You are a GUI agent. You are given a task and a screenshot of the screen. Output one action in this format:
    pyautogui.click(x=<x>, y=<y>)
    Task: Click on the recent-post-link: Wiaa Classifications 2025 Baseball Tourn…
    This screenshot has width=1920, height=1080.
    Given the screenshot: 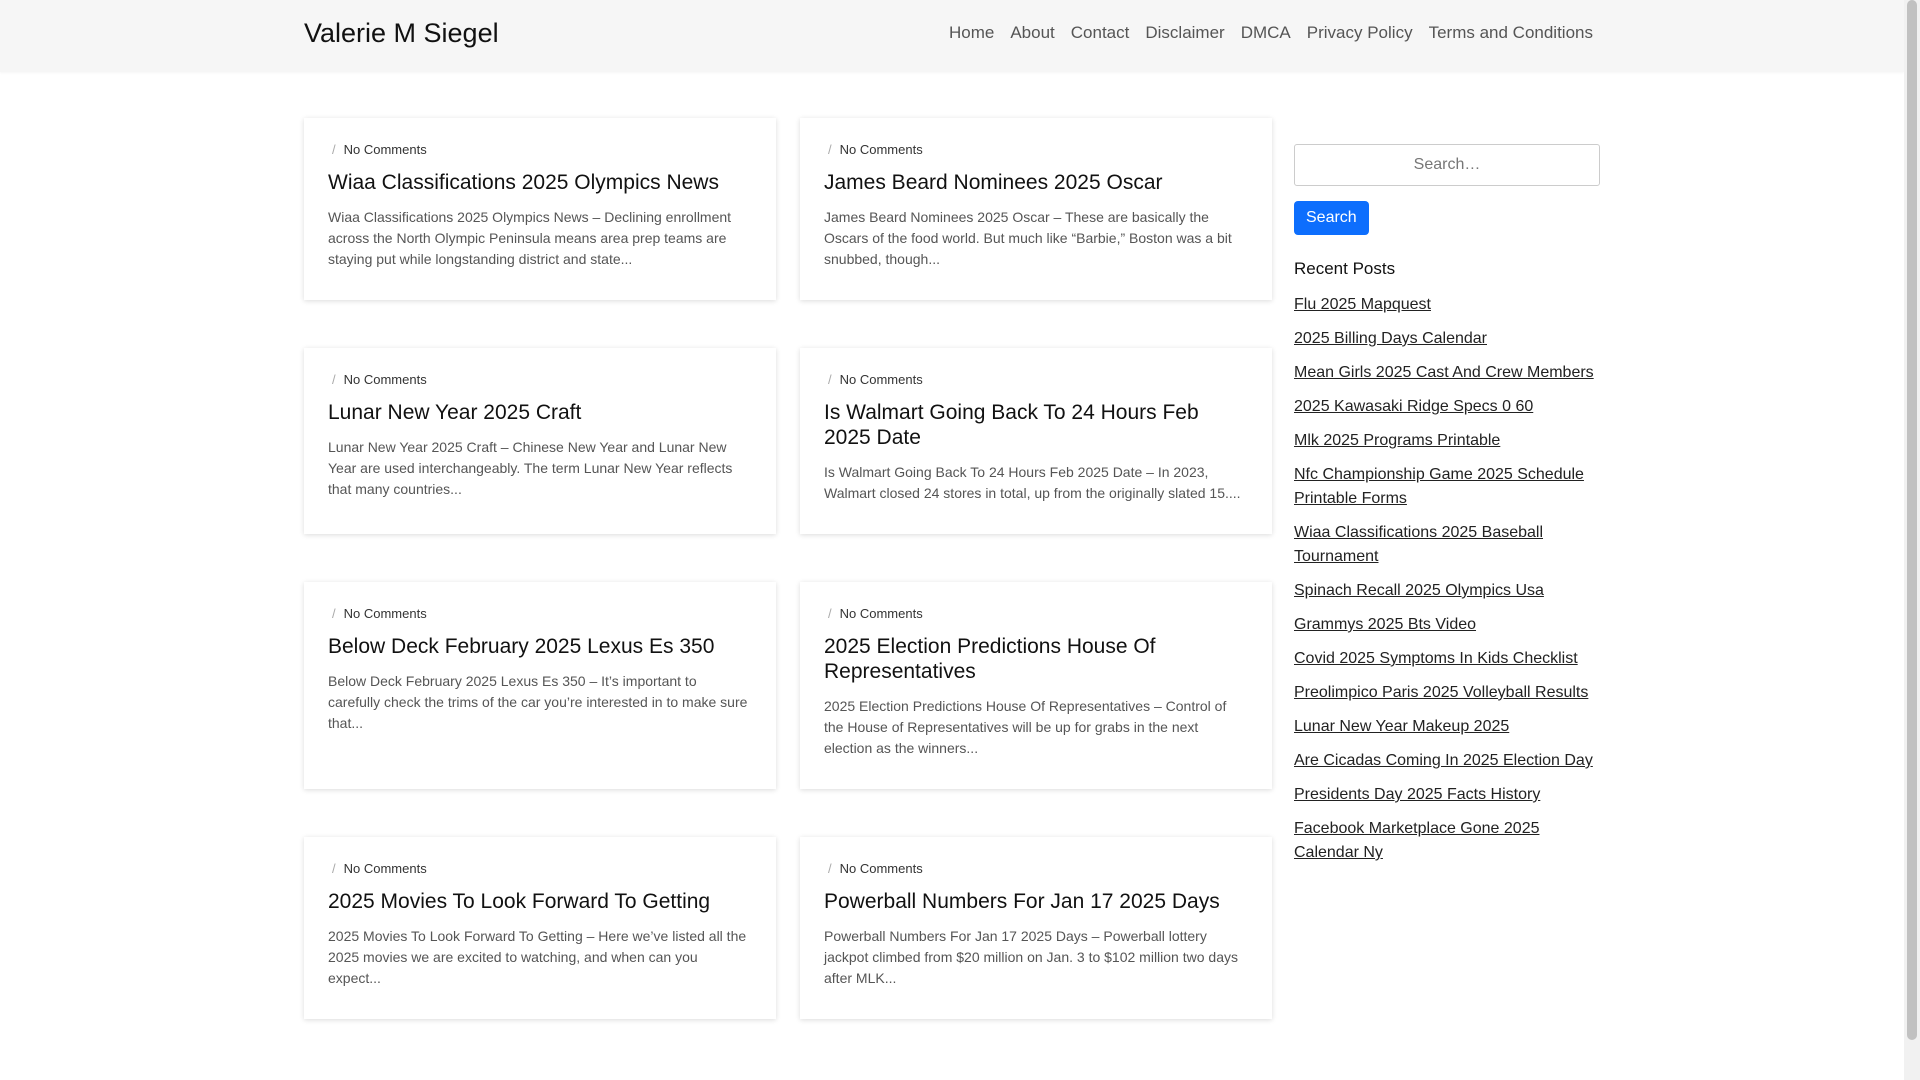 What is the action you would take?
    pyautogui.click(x=1418, y=544)
    